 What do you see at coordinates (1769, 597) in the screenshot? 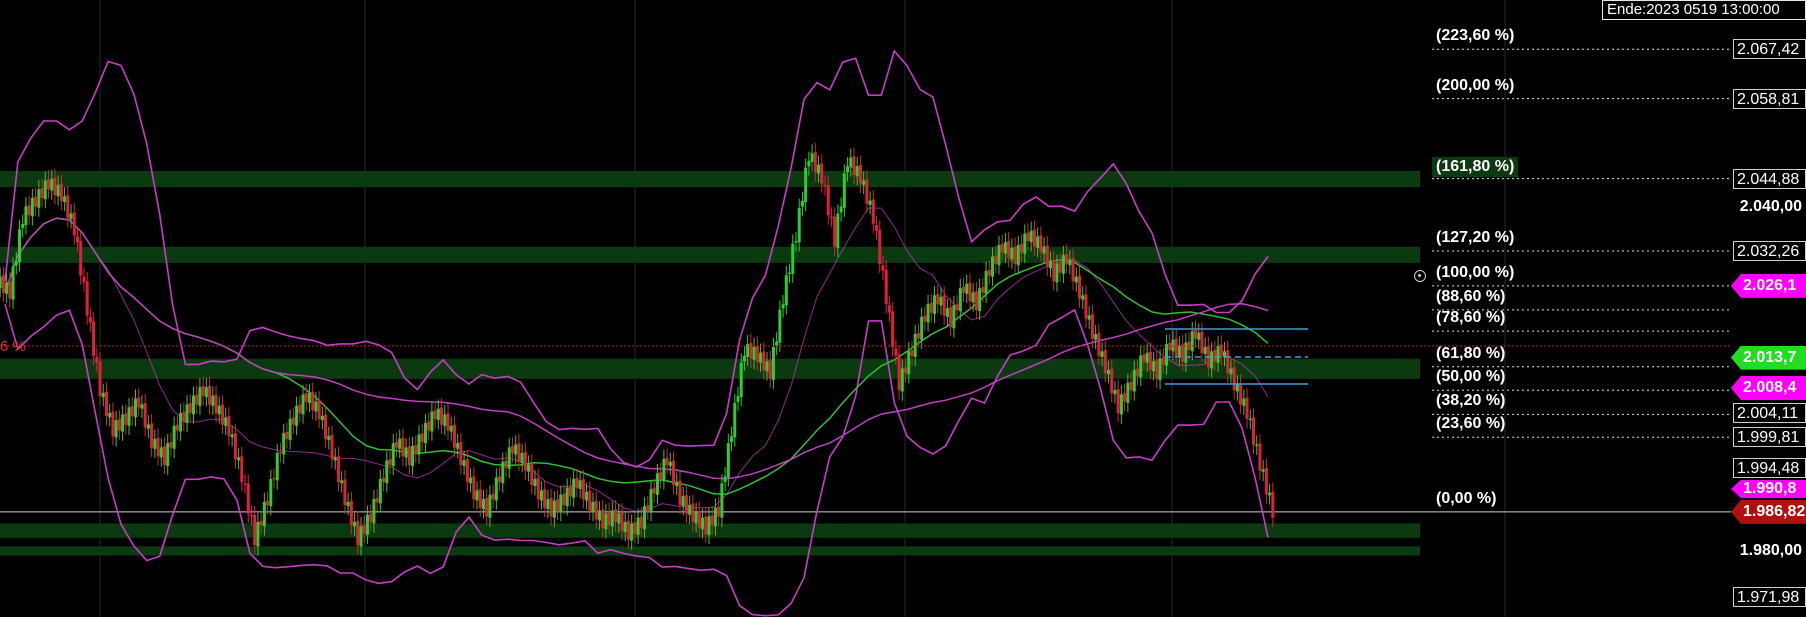
I see `price-axis-label: 1.971,98` at bounding box center [1769, 597].